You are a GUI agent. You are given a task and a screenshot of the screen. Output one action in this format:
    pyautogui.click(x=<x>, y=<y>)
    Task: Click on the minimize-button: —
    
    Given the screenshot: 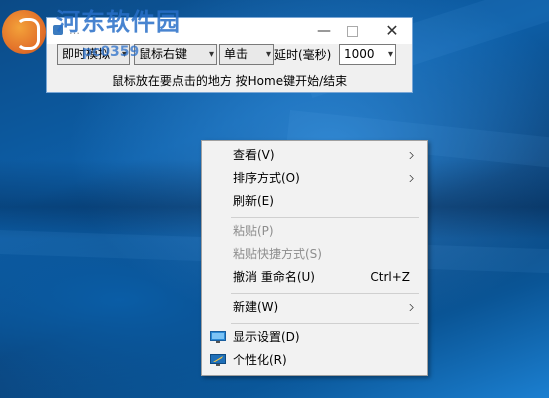 What is the action you would take?
    pyautogui.click(x=324, y=31)
    